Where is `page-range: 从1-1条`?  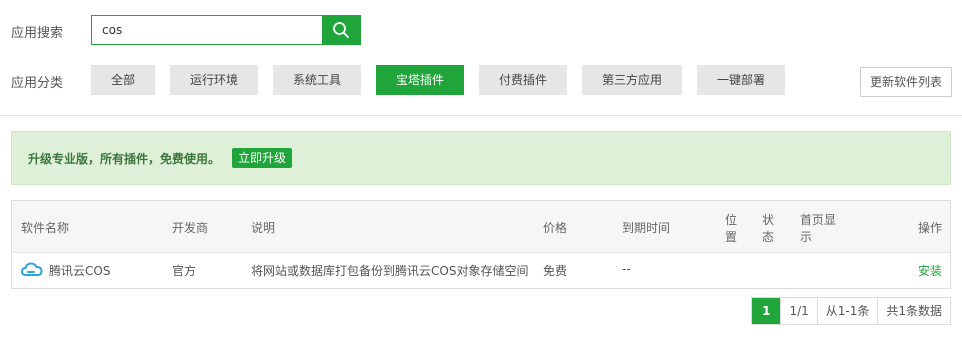 page-range: 从1-1条 is located at coordinates (847, 311).